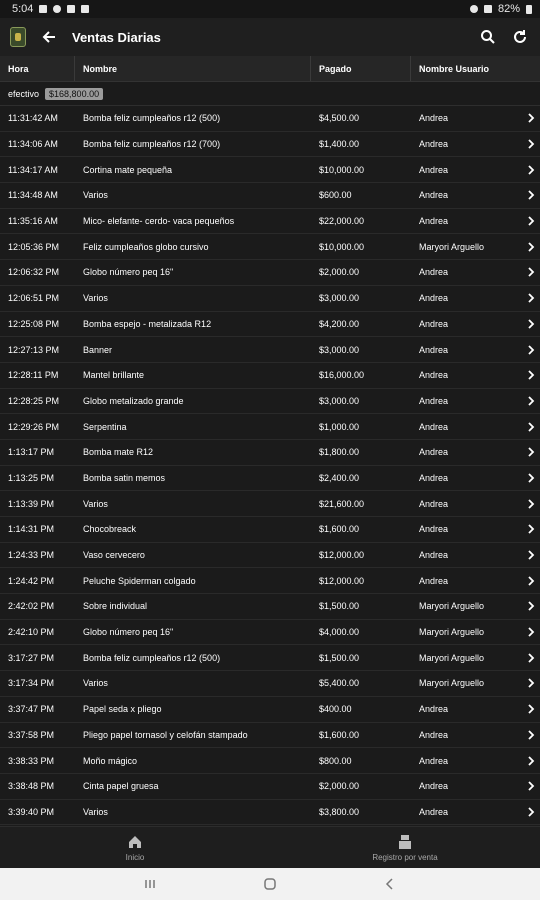 This screenshot has height=900, width=540. Describe the element at coordinates (37, 68) in the screenshot. I see `column-header-hora: Hora` at that location.